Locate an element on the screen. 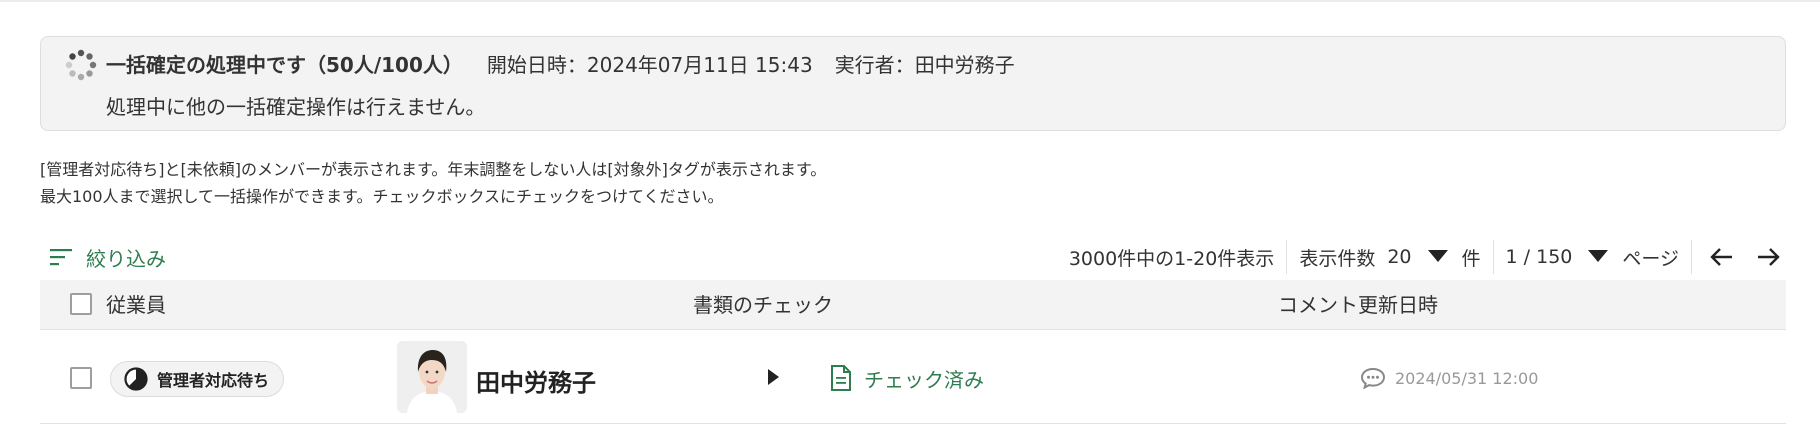  table-header: 従業員 書類のチェック コメント更新日時 is located at coordinates (913, 305).